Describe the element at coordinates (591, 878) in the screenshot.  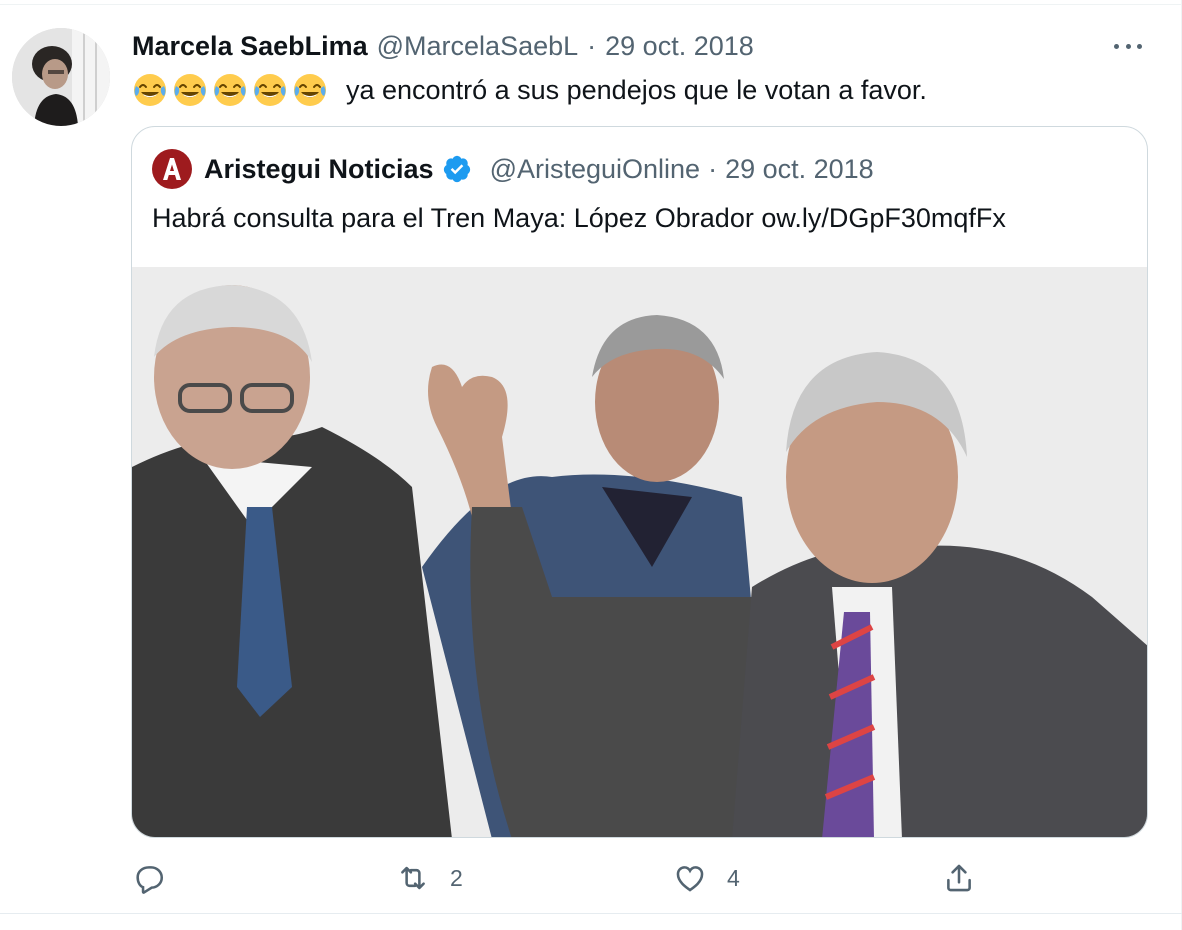
I see `tweet-action-bar: 2 4` at that location.